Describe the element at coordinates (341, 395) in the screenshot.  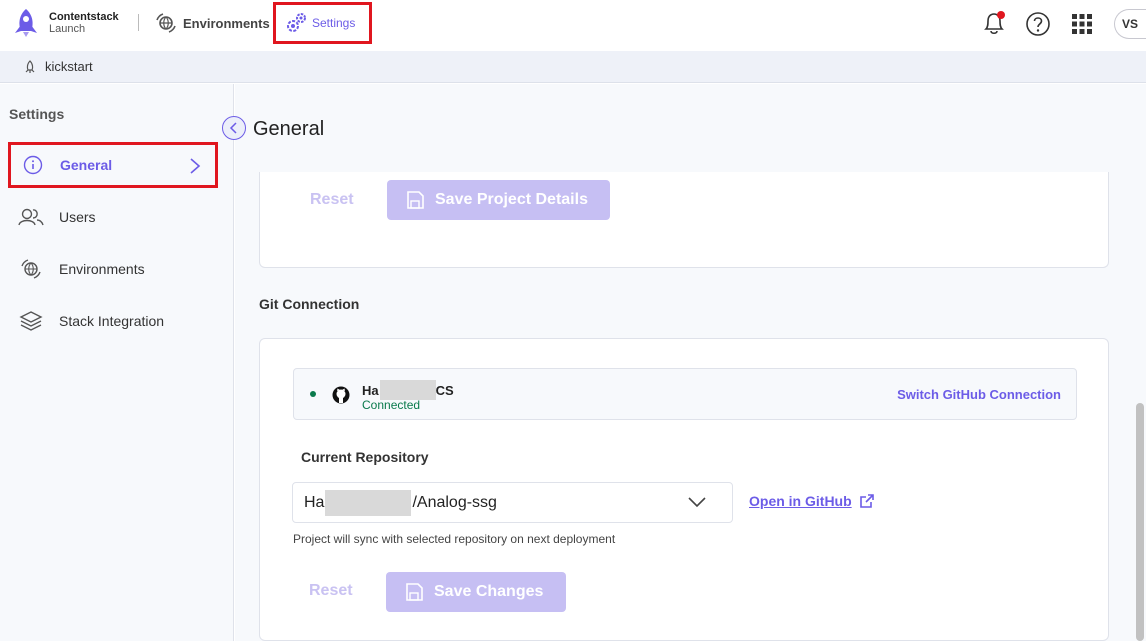
I see `github-icon` at that location.